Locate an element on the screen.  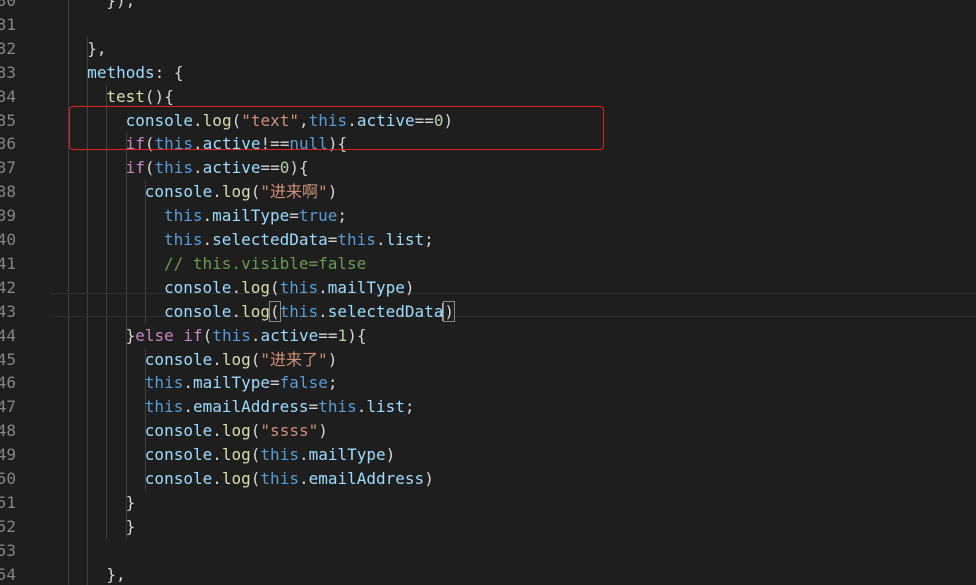
line-number: 54 is located at coordinates (8, 574).